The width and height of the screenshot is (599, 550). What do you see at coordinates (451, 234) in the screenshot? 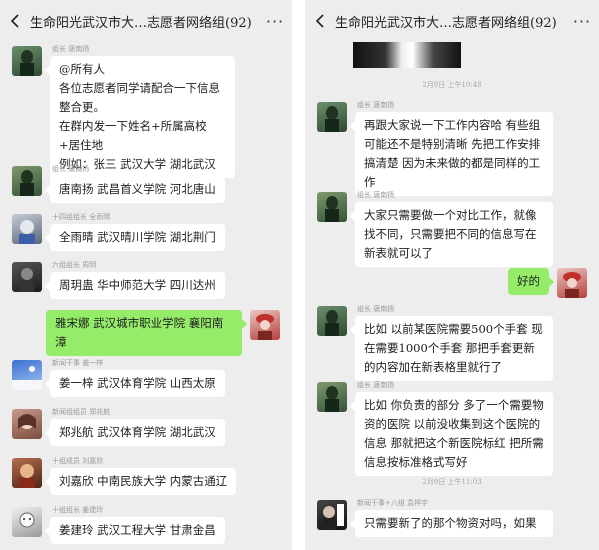
I see `message-bubble: 大家只需要做一个对比工作，就像找不同，只需要把不同的信息写在新表就可以了` at bounding box center [451, 234].